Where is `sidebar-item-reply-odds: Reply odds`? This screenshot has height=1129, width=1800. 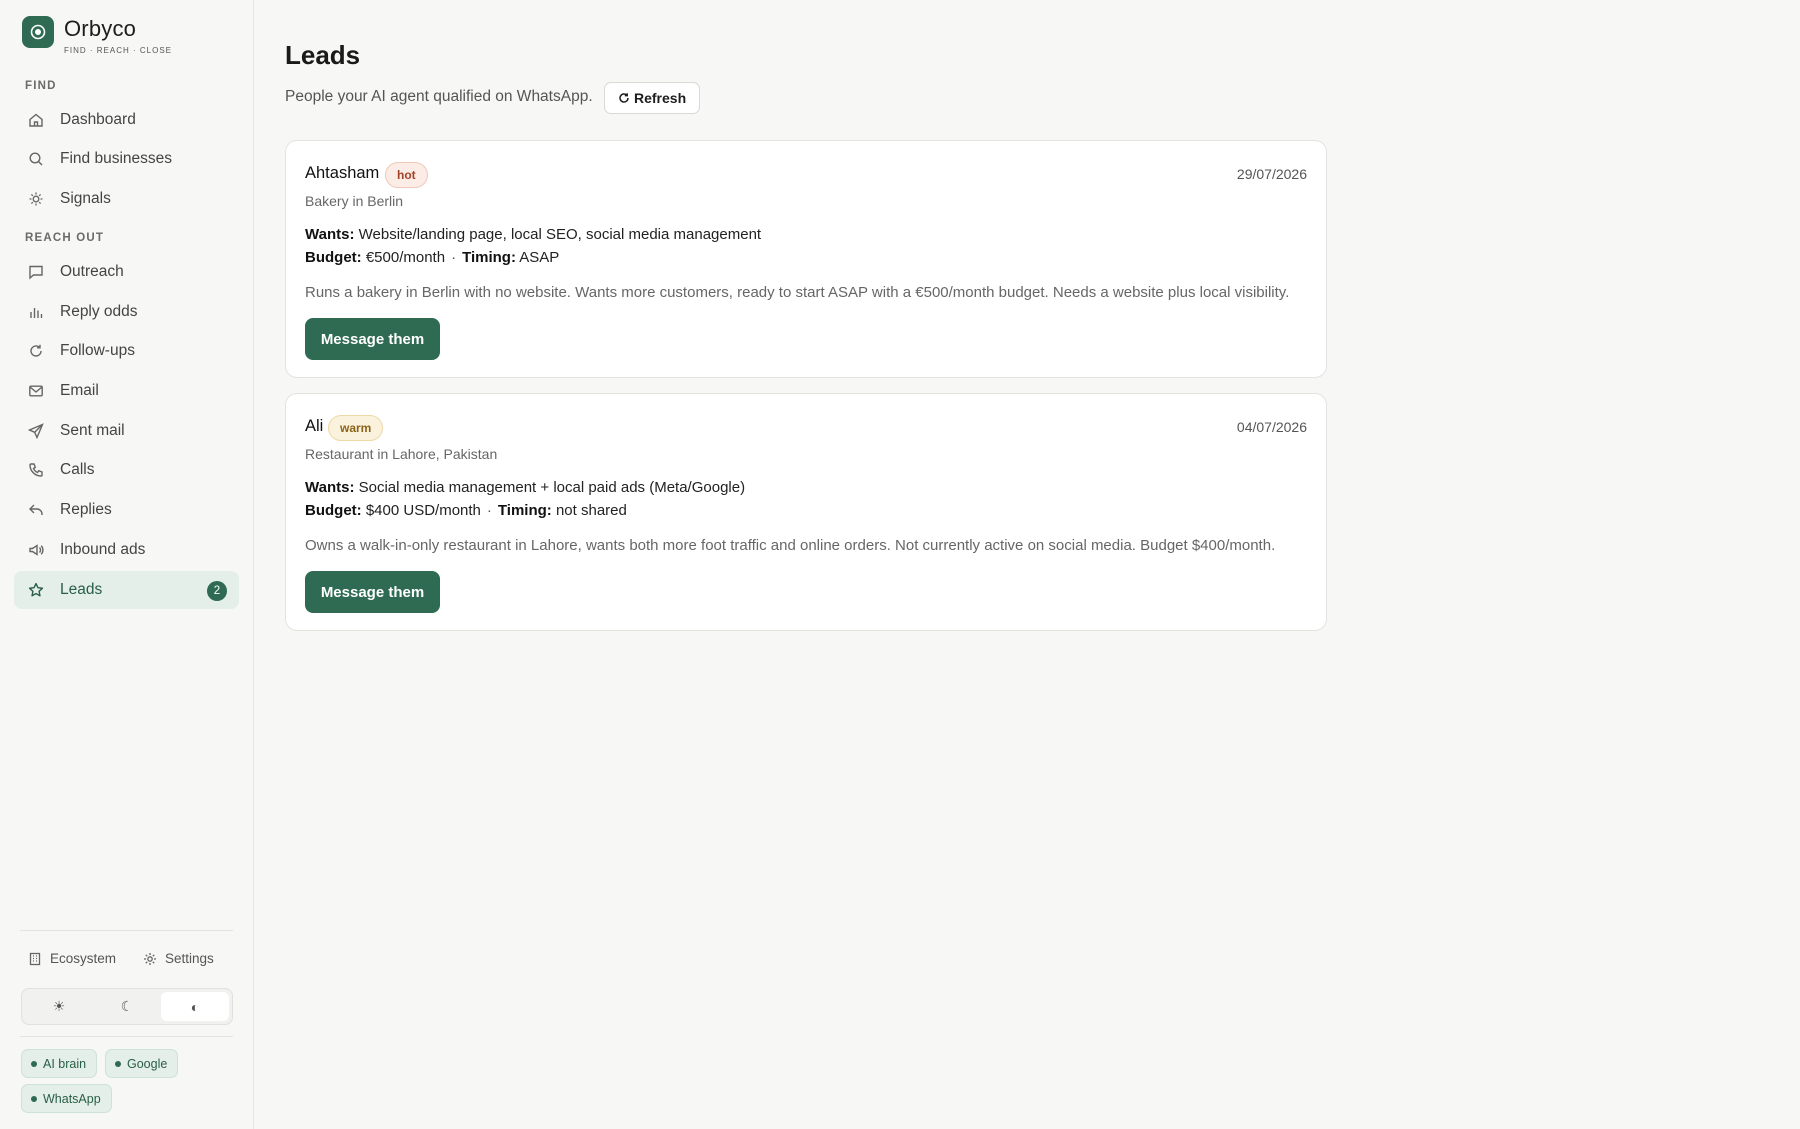
sidebar-item-reply-odds: Reply odds is located at coordinates (126, 312).